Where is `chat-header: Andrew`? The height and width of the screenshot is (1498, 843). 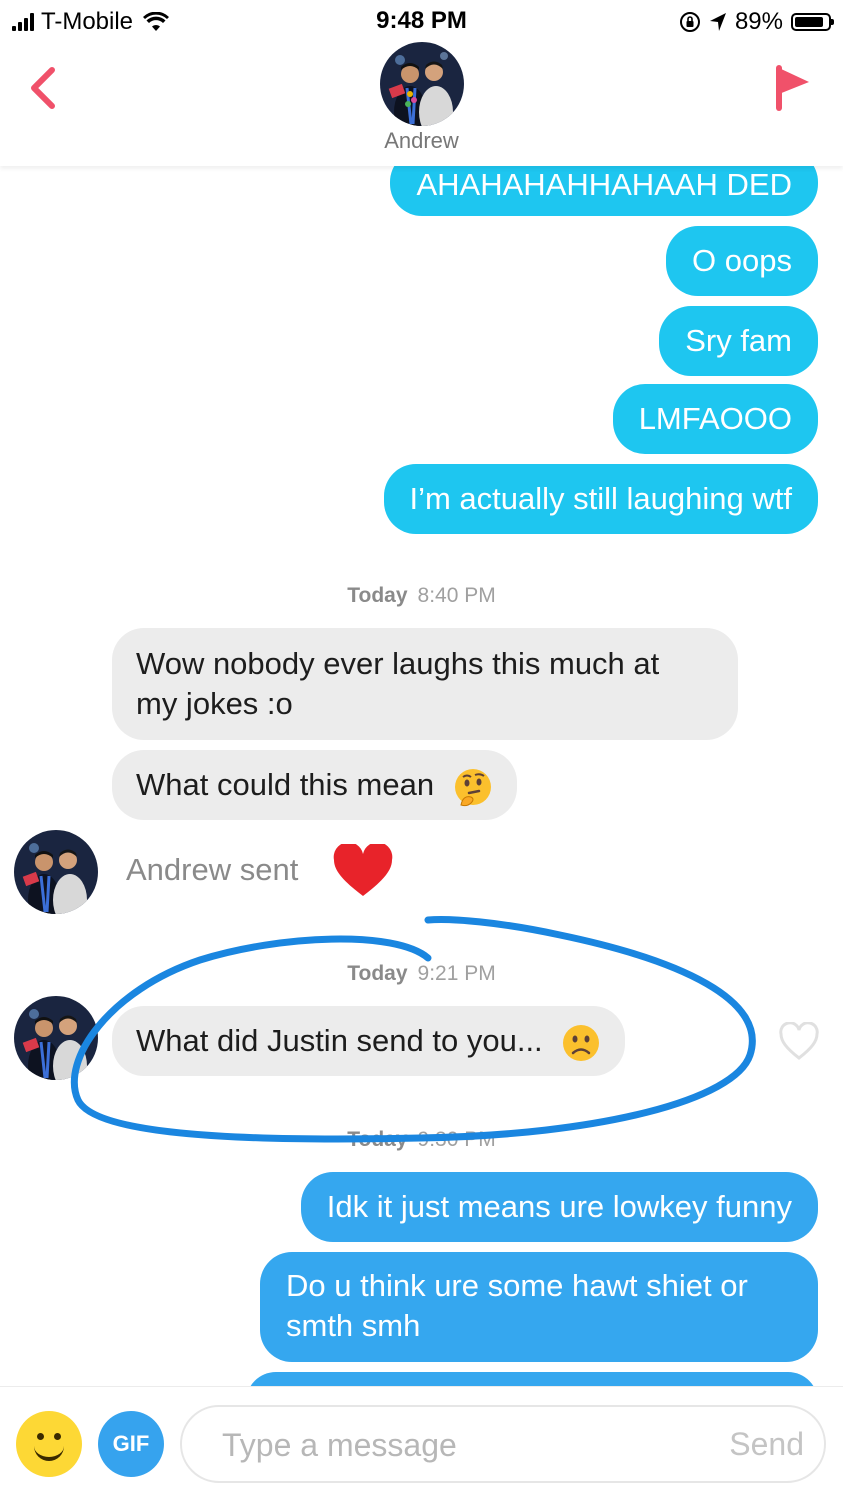 chat-header: Andrew is located at coordinates (421, 104).